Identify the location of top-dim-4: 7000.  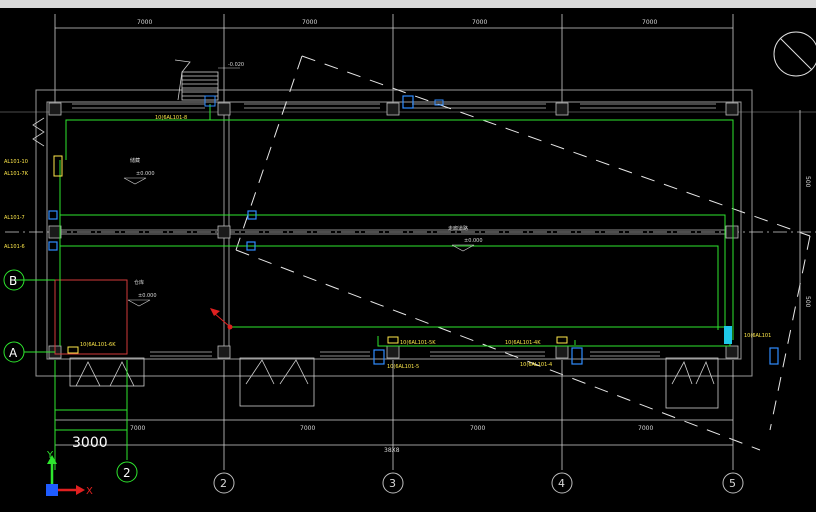
(649, 22).